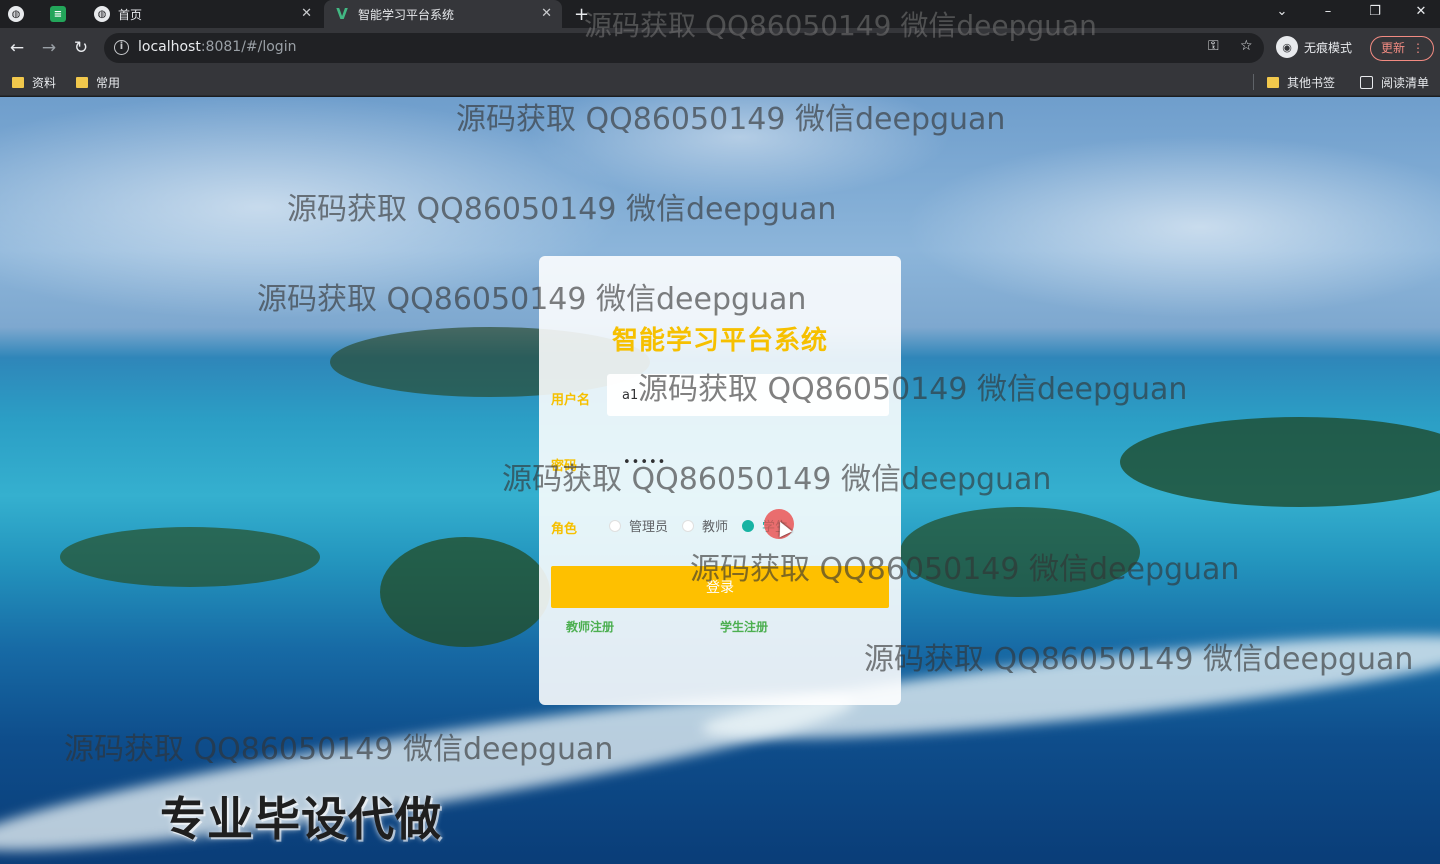  I want to click on url-text: localhost:8081/#/login, so click(217, 47).